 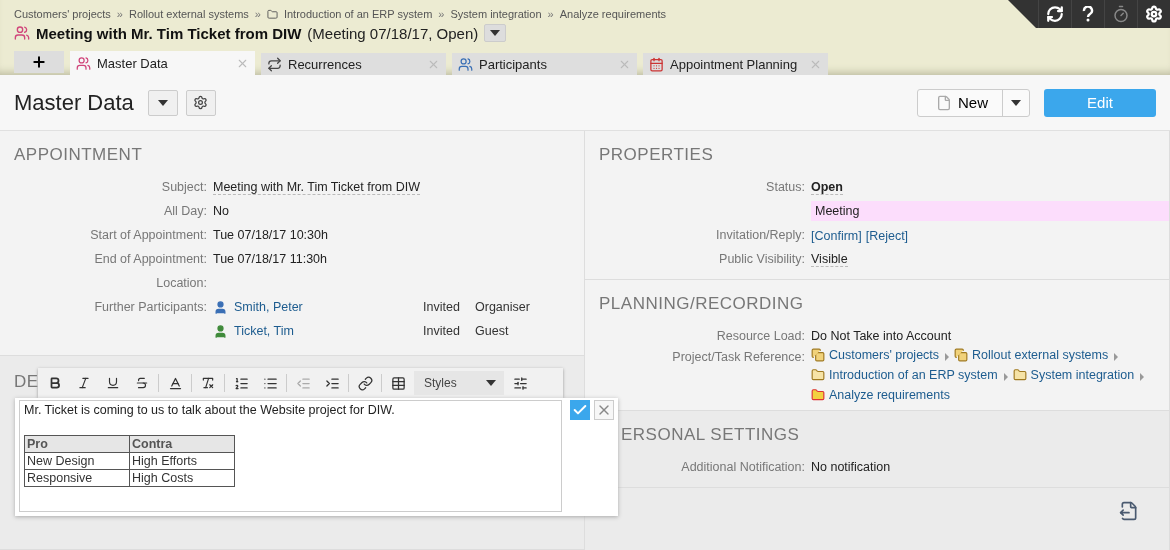 I want to click on tab: Appointment Planning, so click(x=735, y=64).